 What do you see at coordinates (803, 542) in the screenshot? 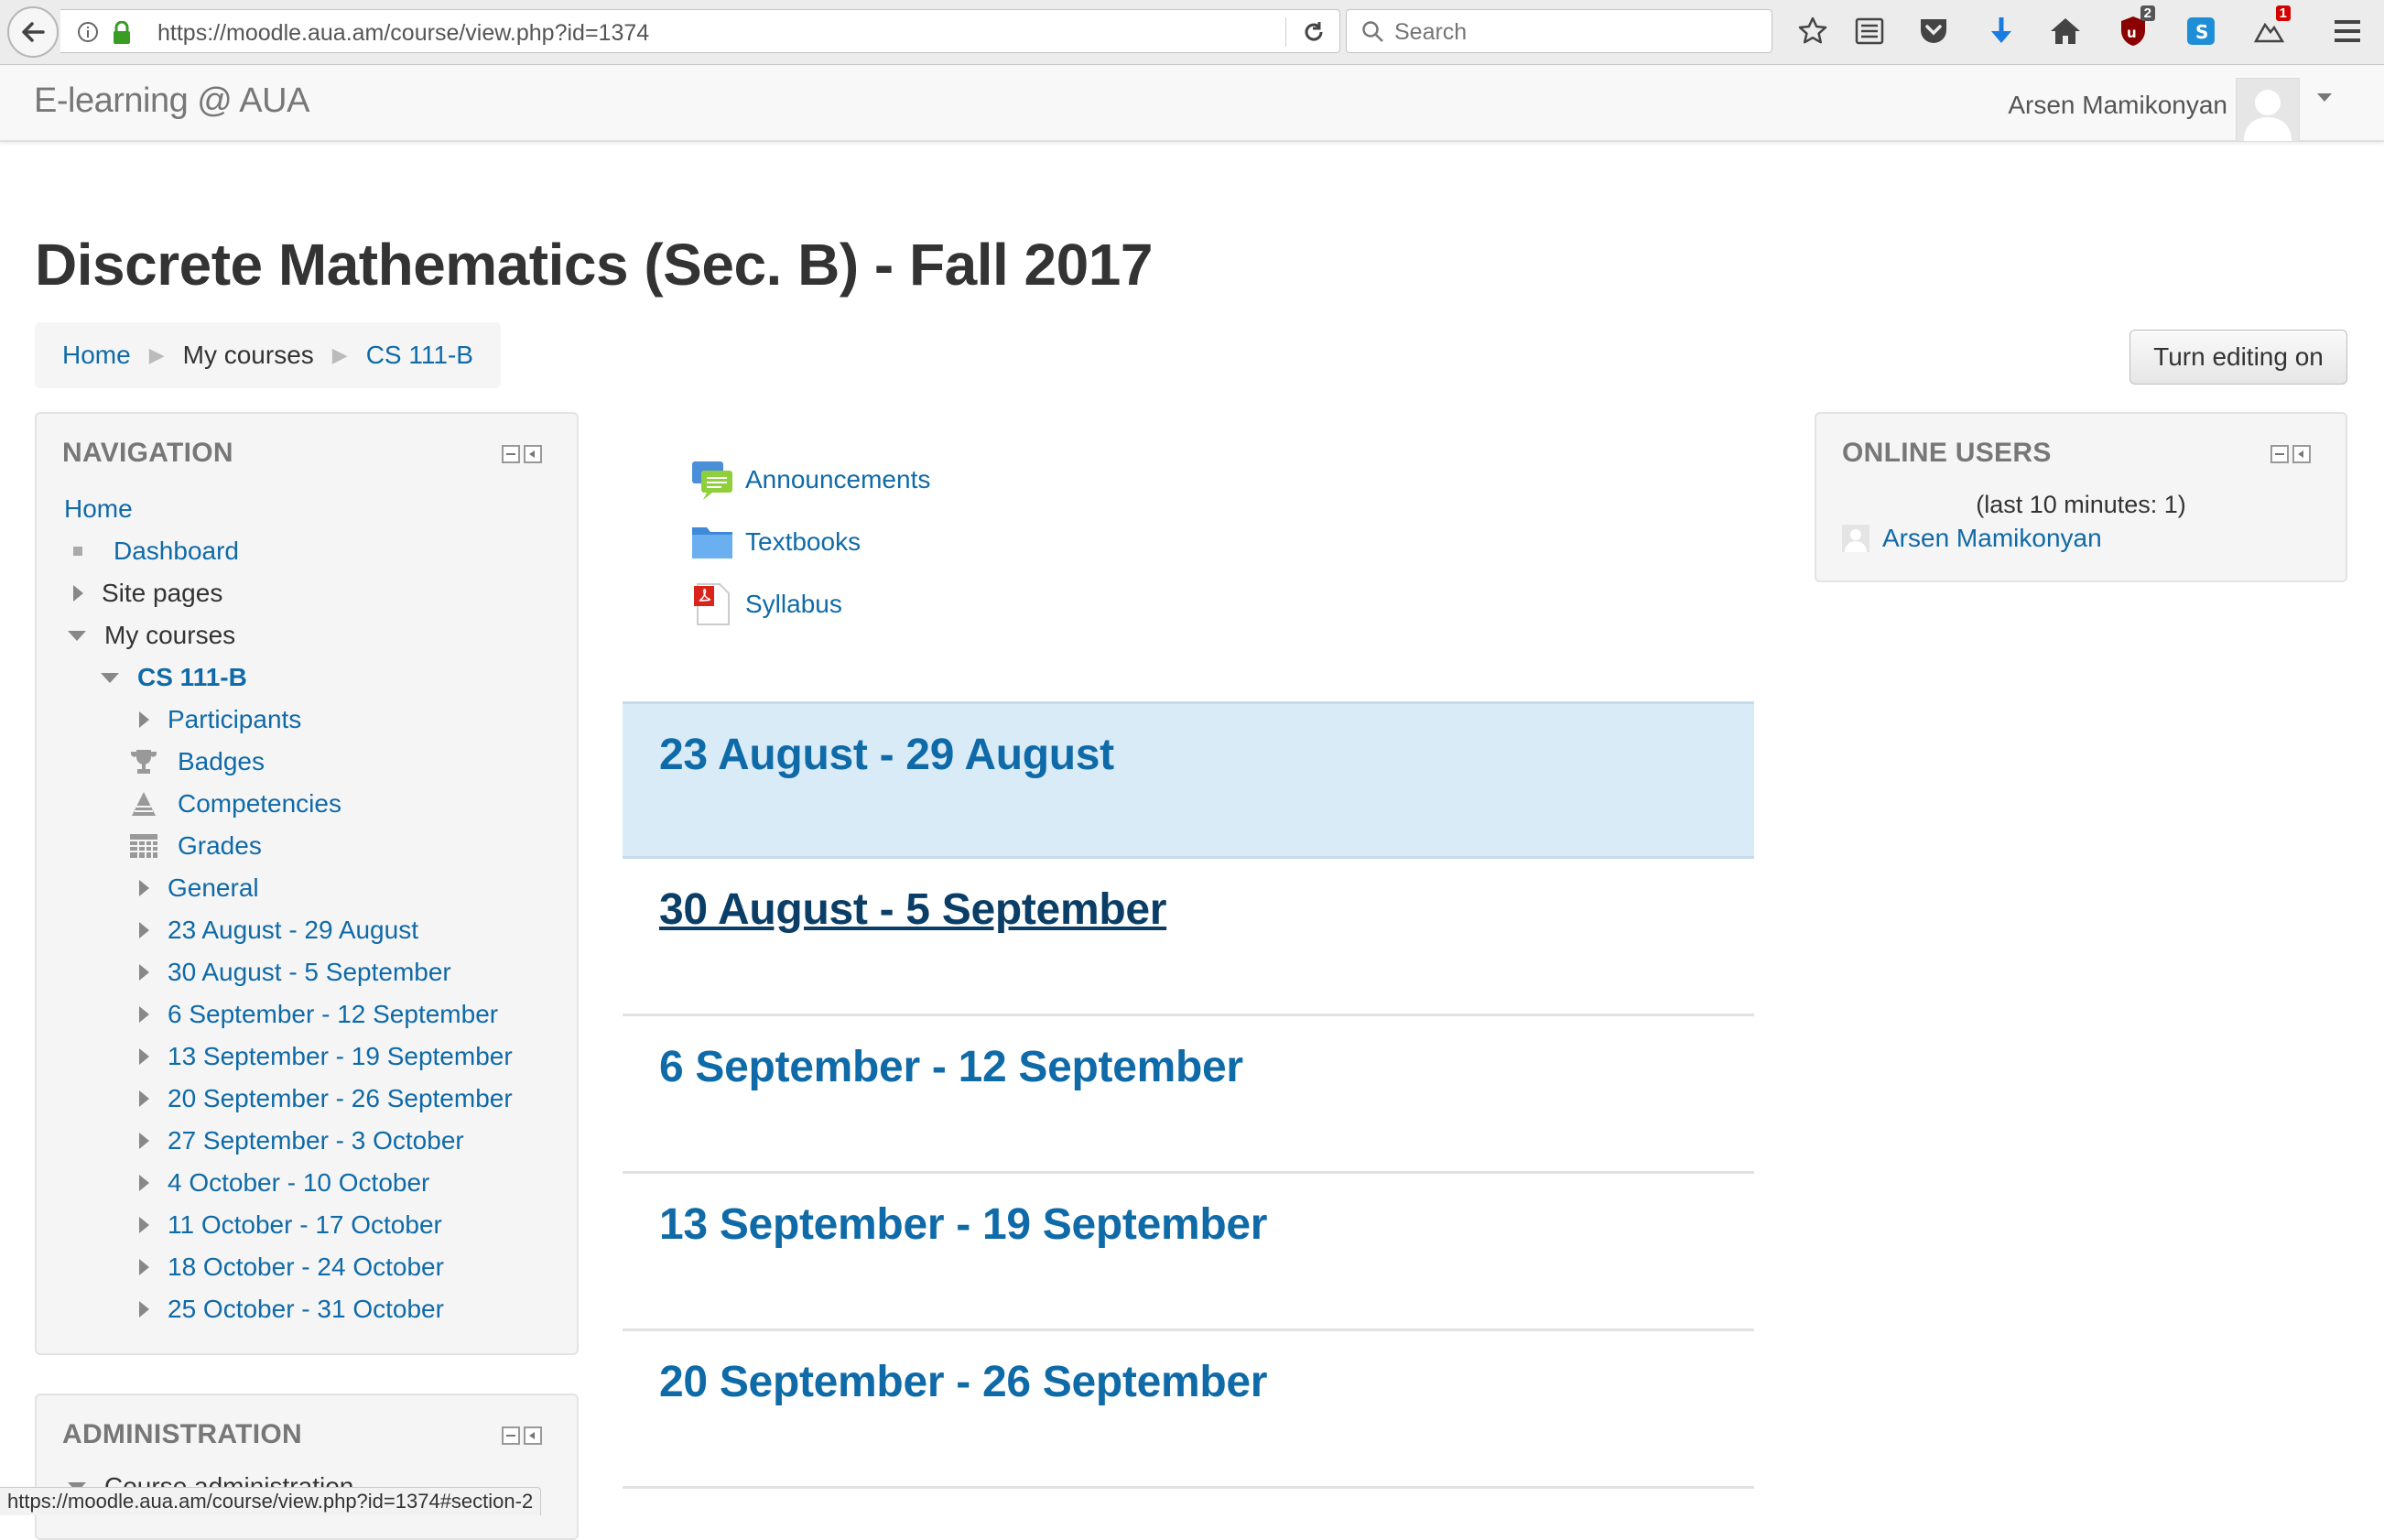
I see `activity-textbooks-label: Textbooks` at bounding box center [803, 542].